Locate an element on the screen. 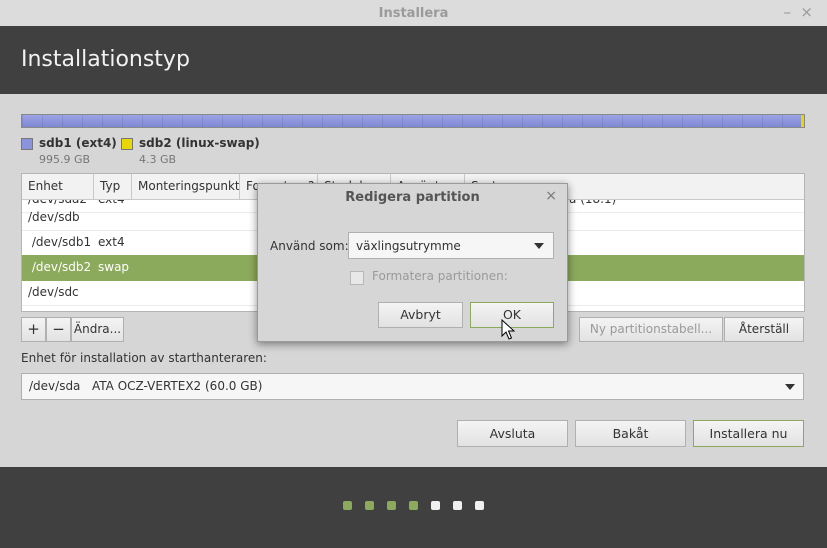 The width and height of the screenshot is (827, 548). back-button: Bakåt is located at coordinates (630, 433).